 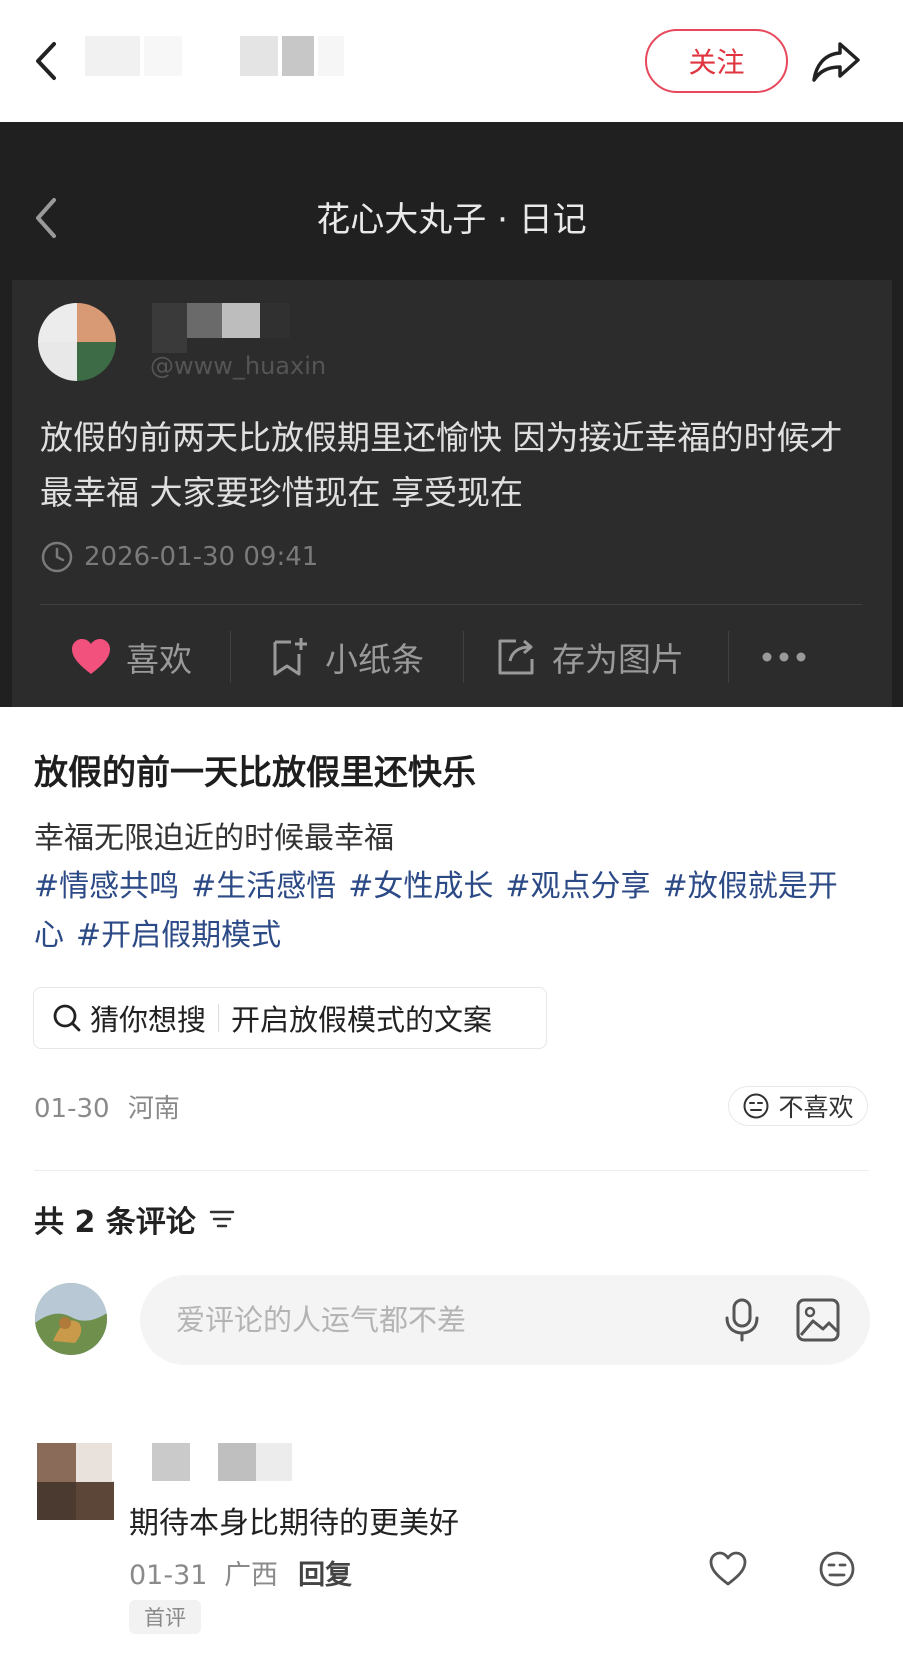 I want to click on share-icon, so click(x=836, y=61).